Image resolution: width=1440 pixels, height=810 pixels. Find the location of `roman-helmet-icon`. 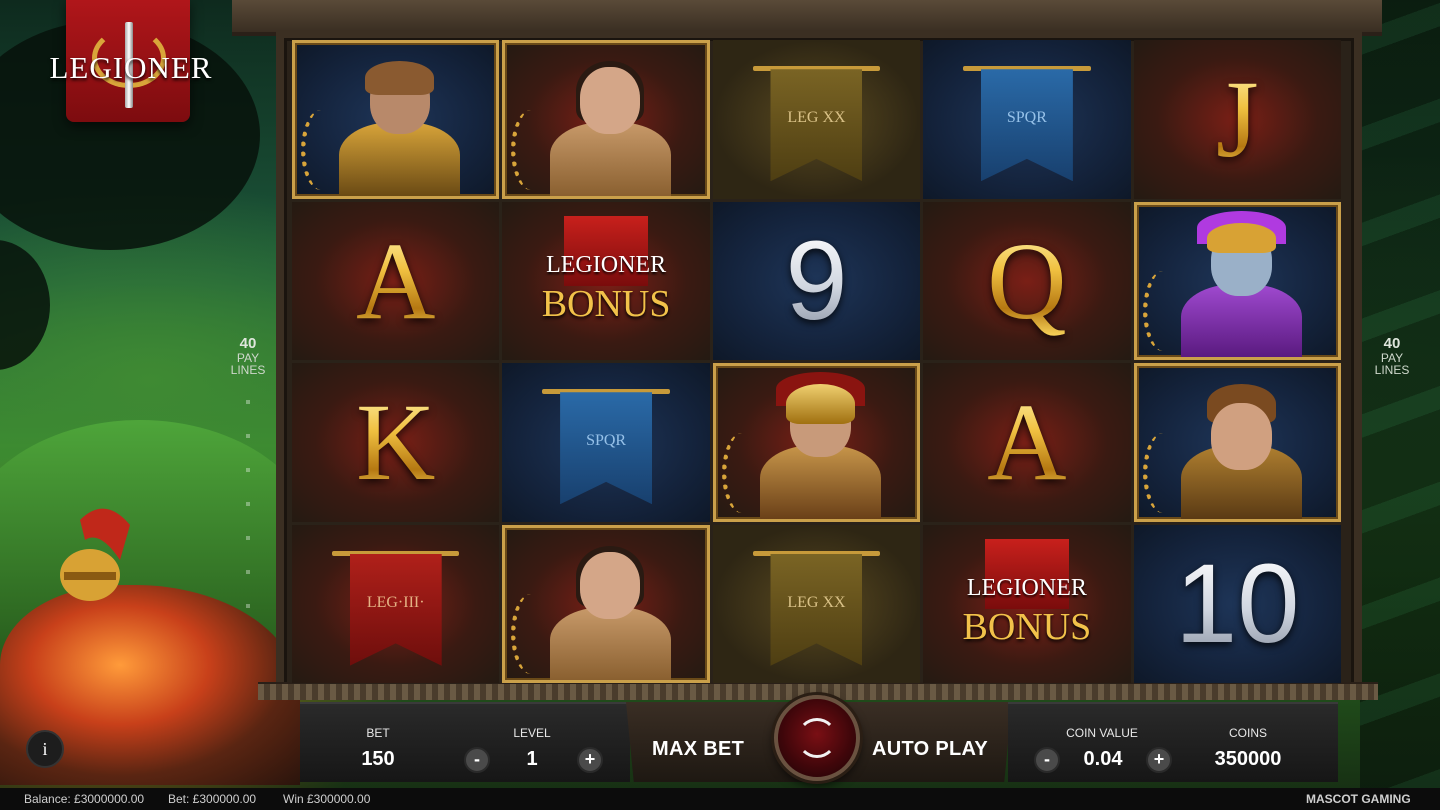

roman-helmet-icon is located at coordinates (95, 554).